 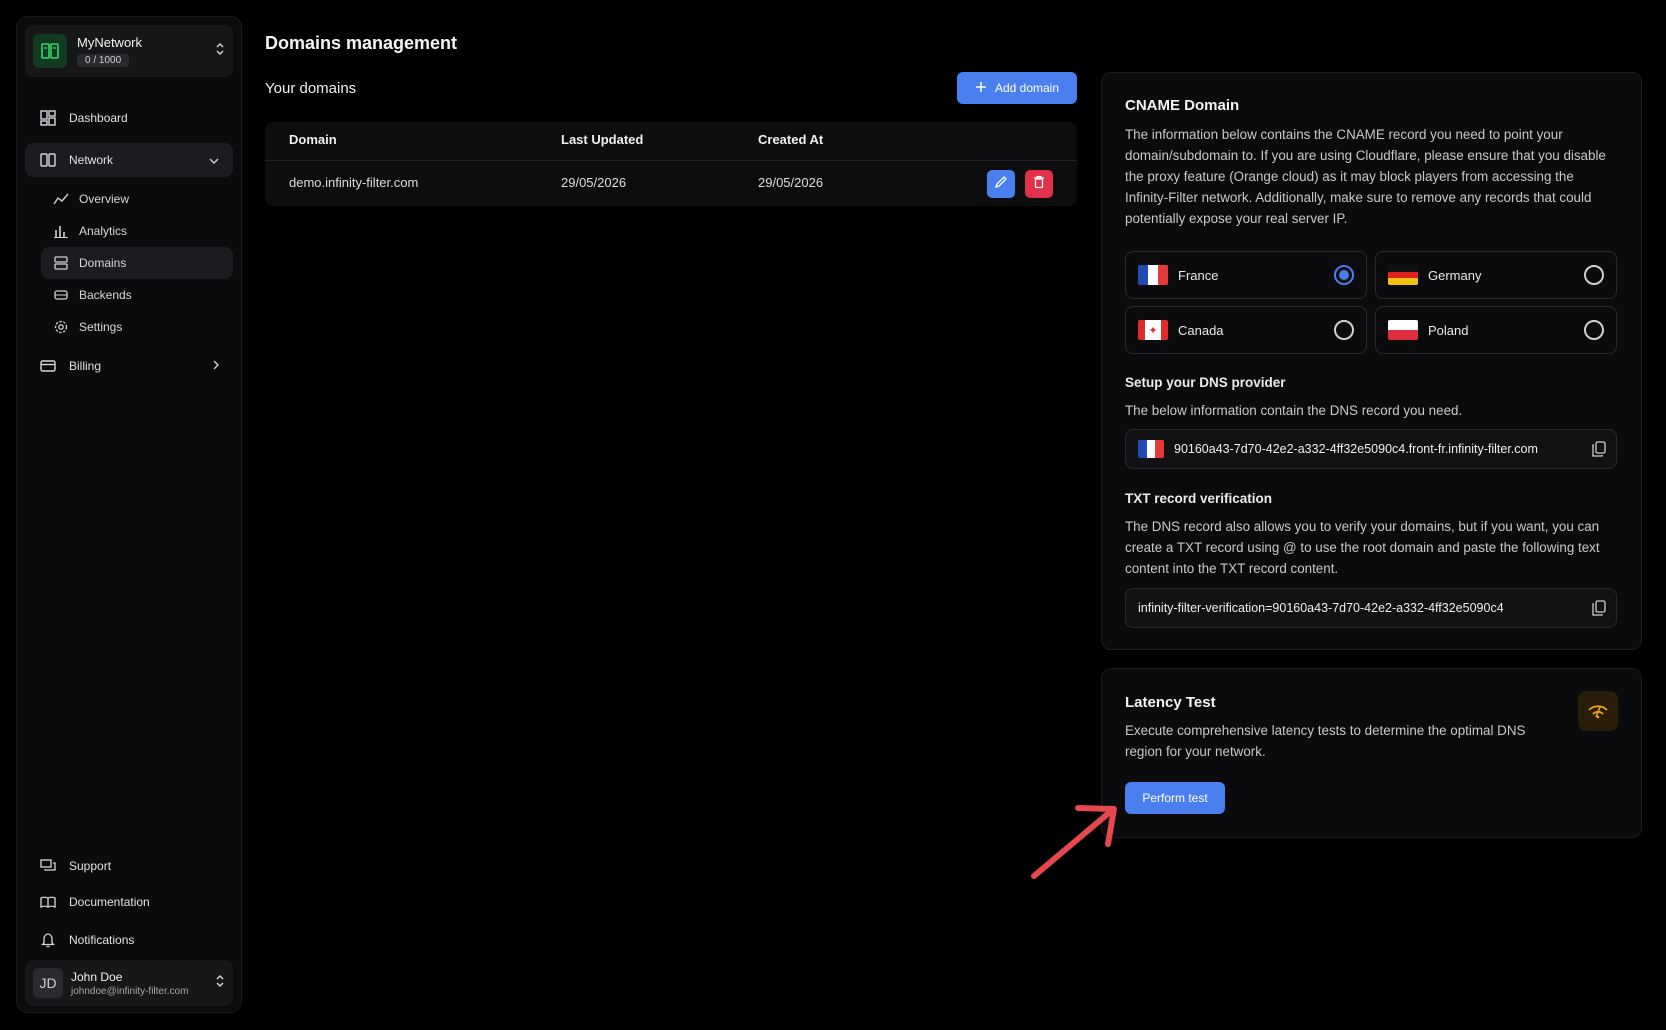 I want to click on sidebar-item-settings: Settings, so click(x=137, y=327).